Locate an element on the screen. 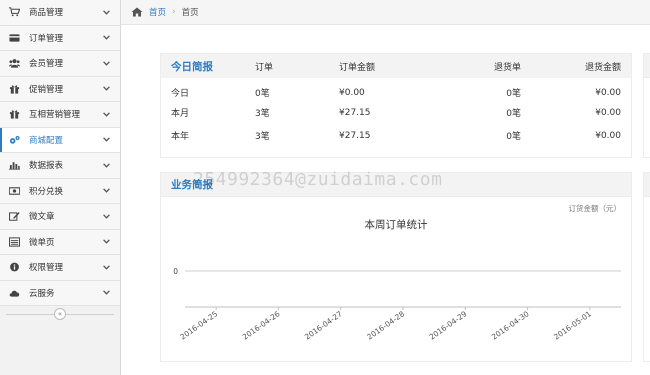 The width and height of the screenshot is (650, 375). edit-icon is located at coordinates (14, 216).